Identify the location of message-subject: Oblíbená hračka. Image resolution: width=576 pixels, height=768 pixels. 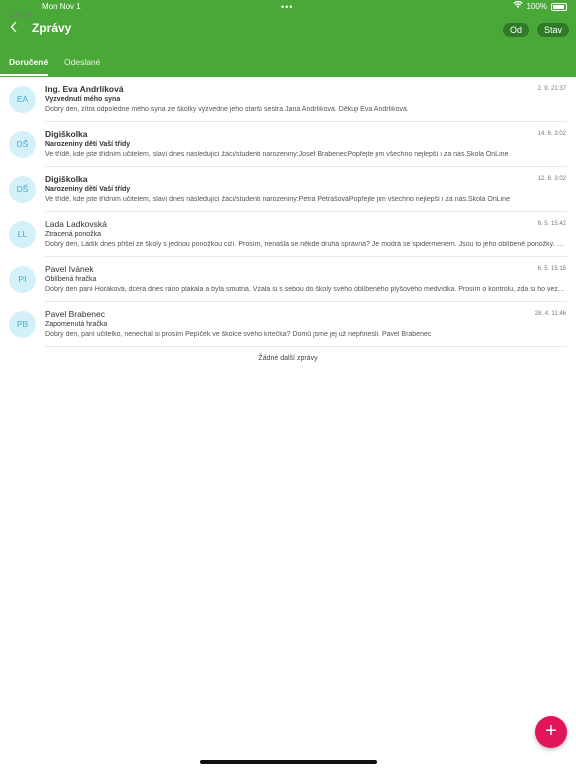
(71, 279).